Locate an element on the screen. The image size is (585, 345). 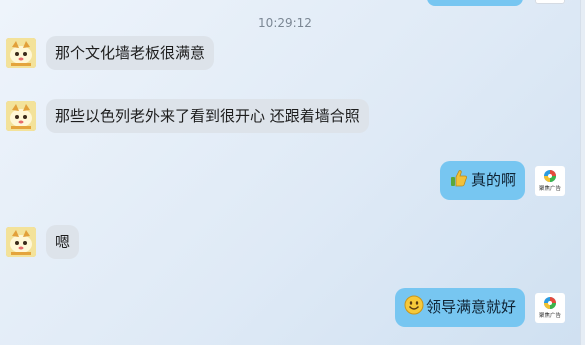
message-bubble: 那个文化墙老板很满意 is located at coordinates (130, 53).